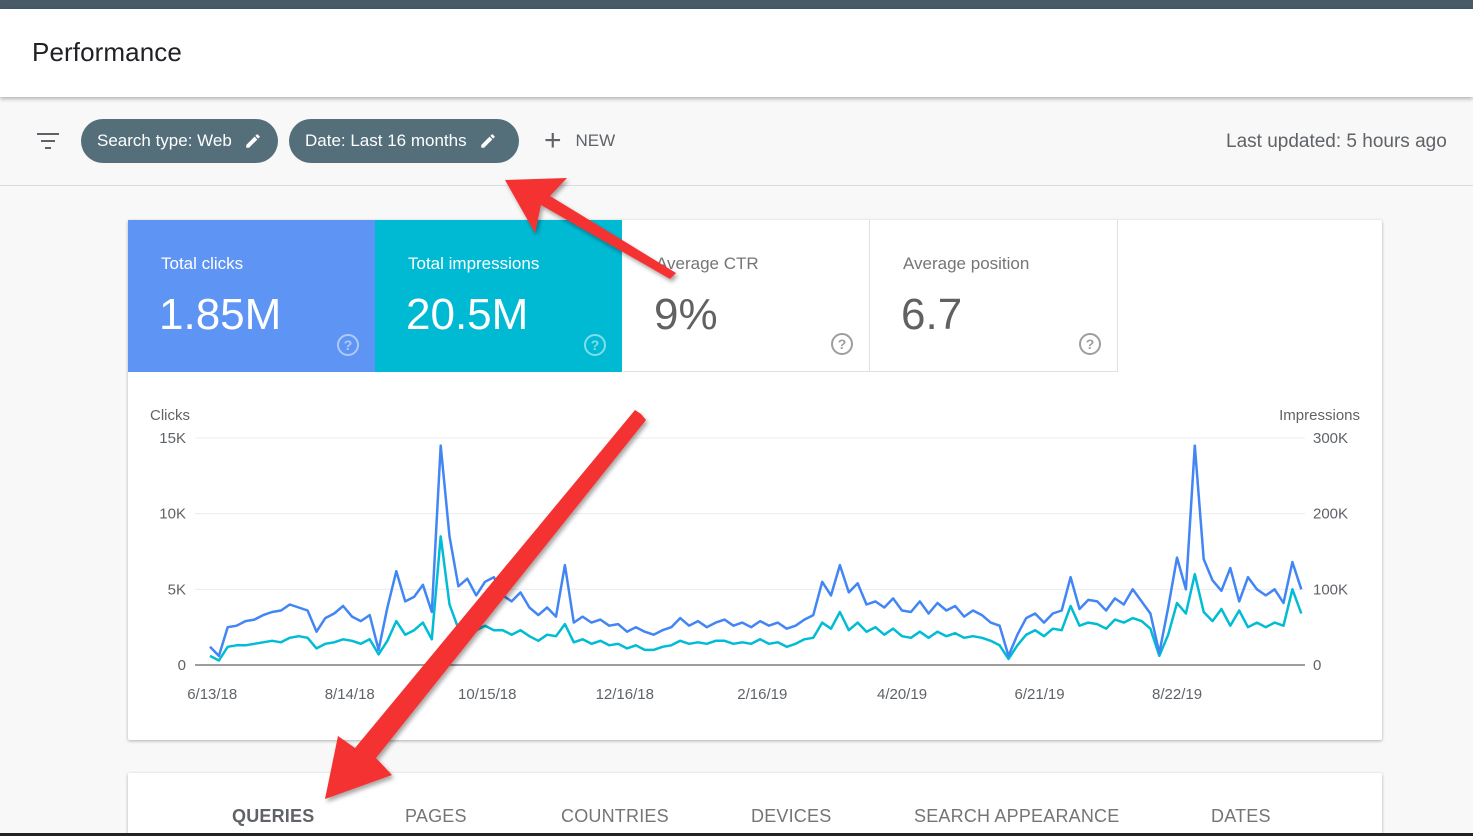 The image size is (1473, 836). Describe the element at coordinates (164, 140) in the screenshot. I see `chip-label: Search type: Web` at that location.